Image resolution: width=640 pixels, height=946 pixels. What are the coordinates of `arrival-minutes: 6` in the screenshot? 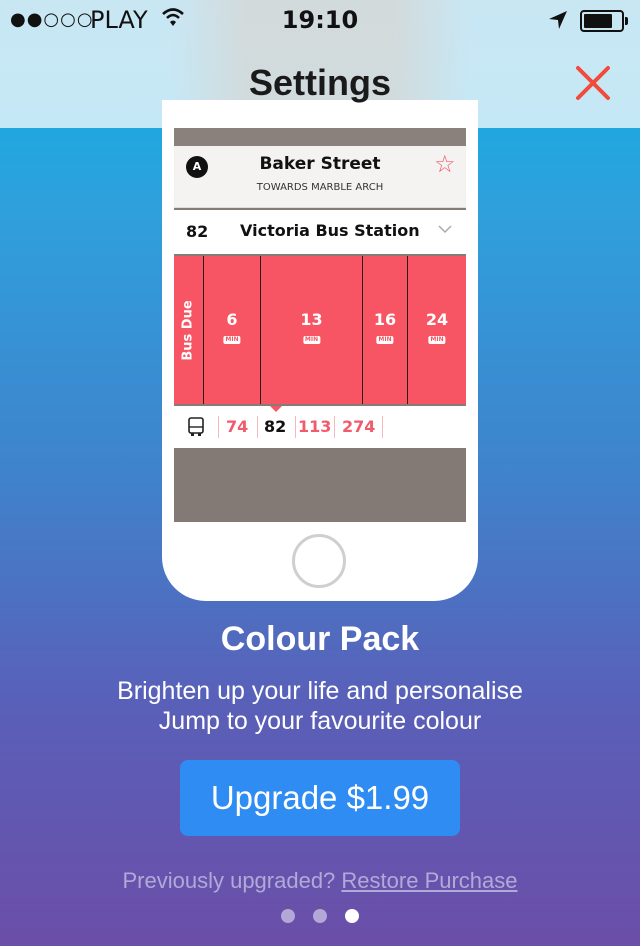 It's located at (232, 319).